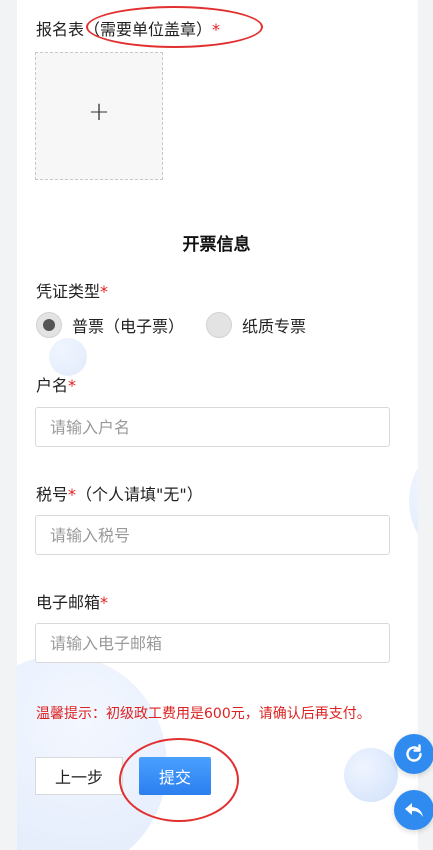  What do you see at coordinates (139, 494) in the screenshot?
I see `tax-id-note: （个人请填"无"）` at bounding box center [139, 494].